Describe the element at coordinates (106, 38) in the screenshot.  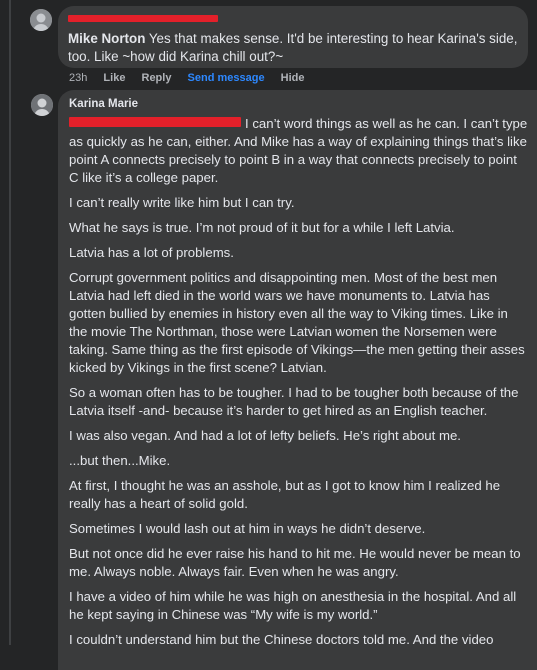
I see `comment-author: Mike Norton` at that location.